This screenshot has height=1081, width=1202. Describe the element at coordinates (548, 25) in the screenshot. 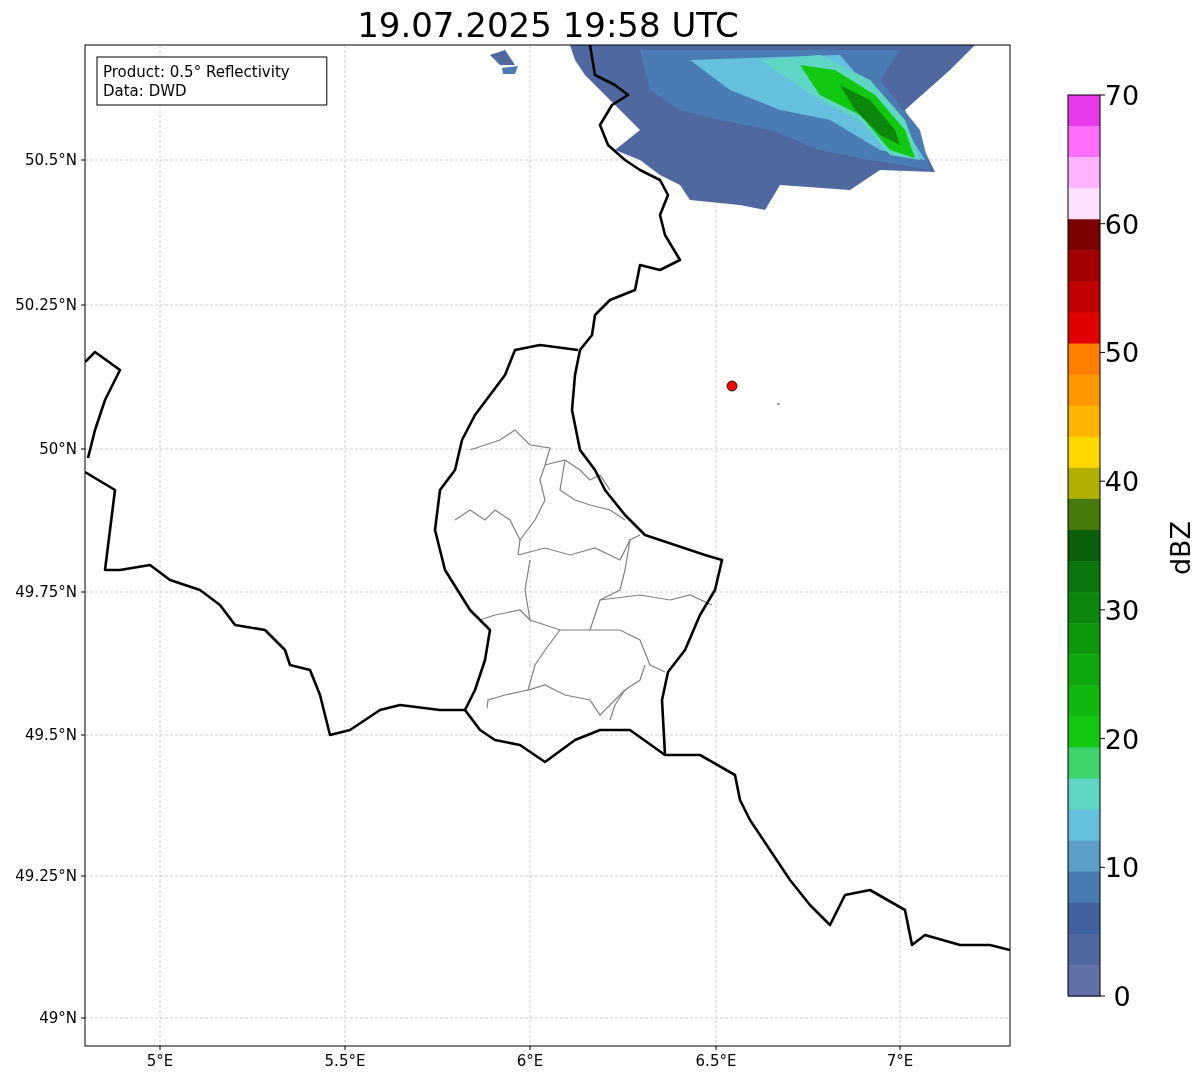

I see `figure-title: 19.07.2025 19:58 UTC` at that location.